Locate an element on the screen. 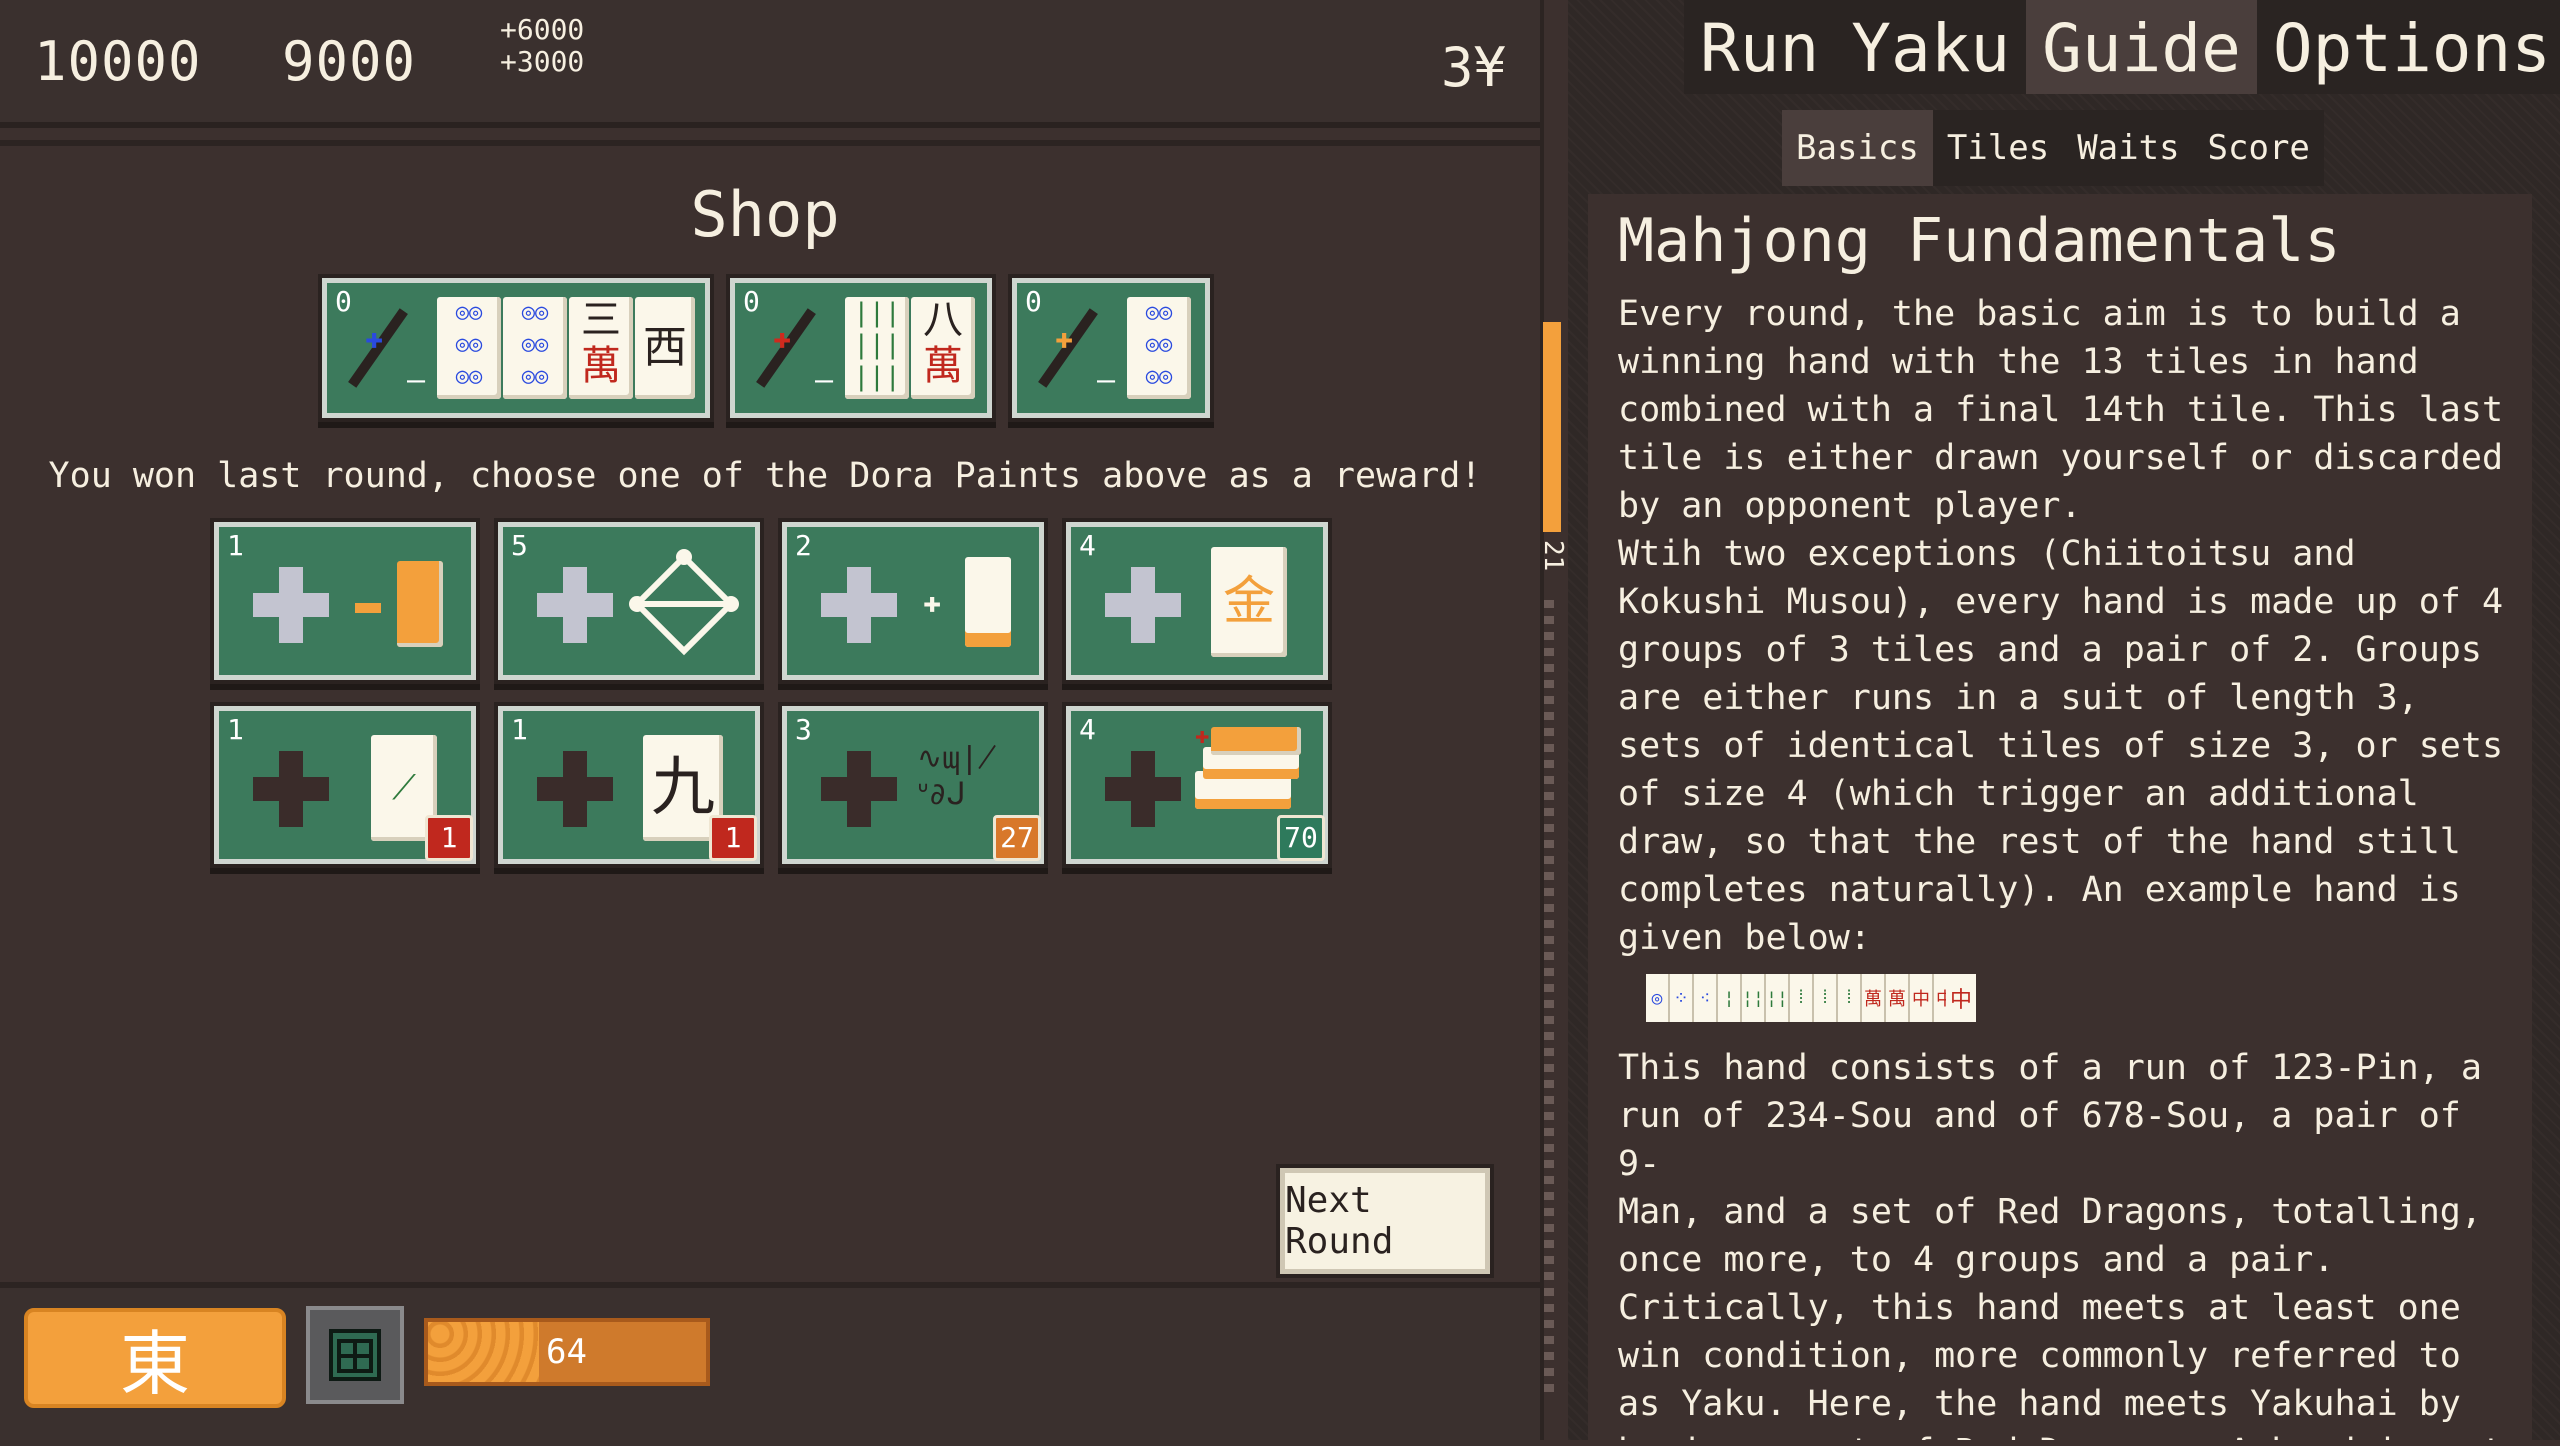 The width and height of the screenshot is (2560, 1446). divider-dashes is located at coordinates (1549, 1000).